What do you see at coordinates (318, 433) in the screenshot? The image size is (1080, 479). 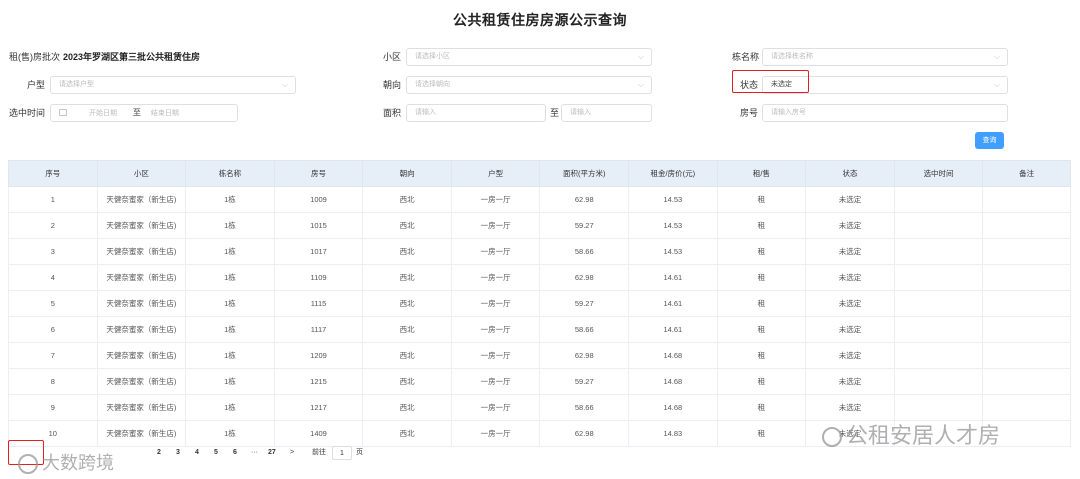 I see `table-cell: 1409` at bounding box center [318, 433].